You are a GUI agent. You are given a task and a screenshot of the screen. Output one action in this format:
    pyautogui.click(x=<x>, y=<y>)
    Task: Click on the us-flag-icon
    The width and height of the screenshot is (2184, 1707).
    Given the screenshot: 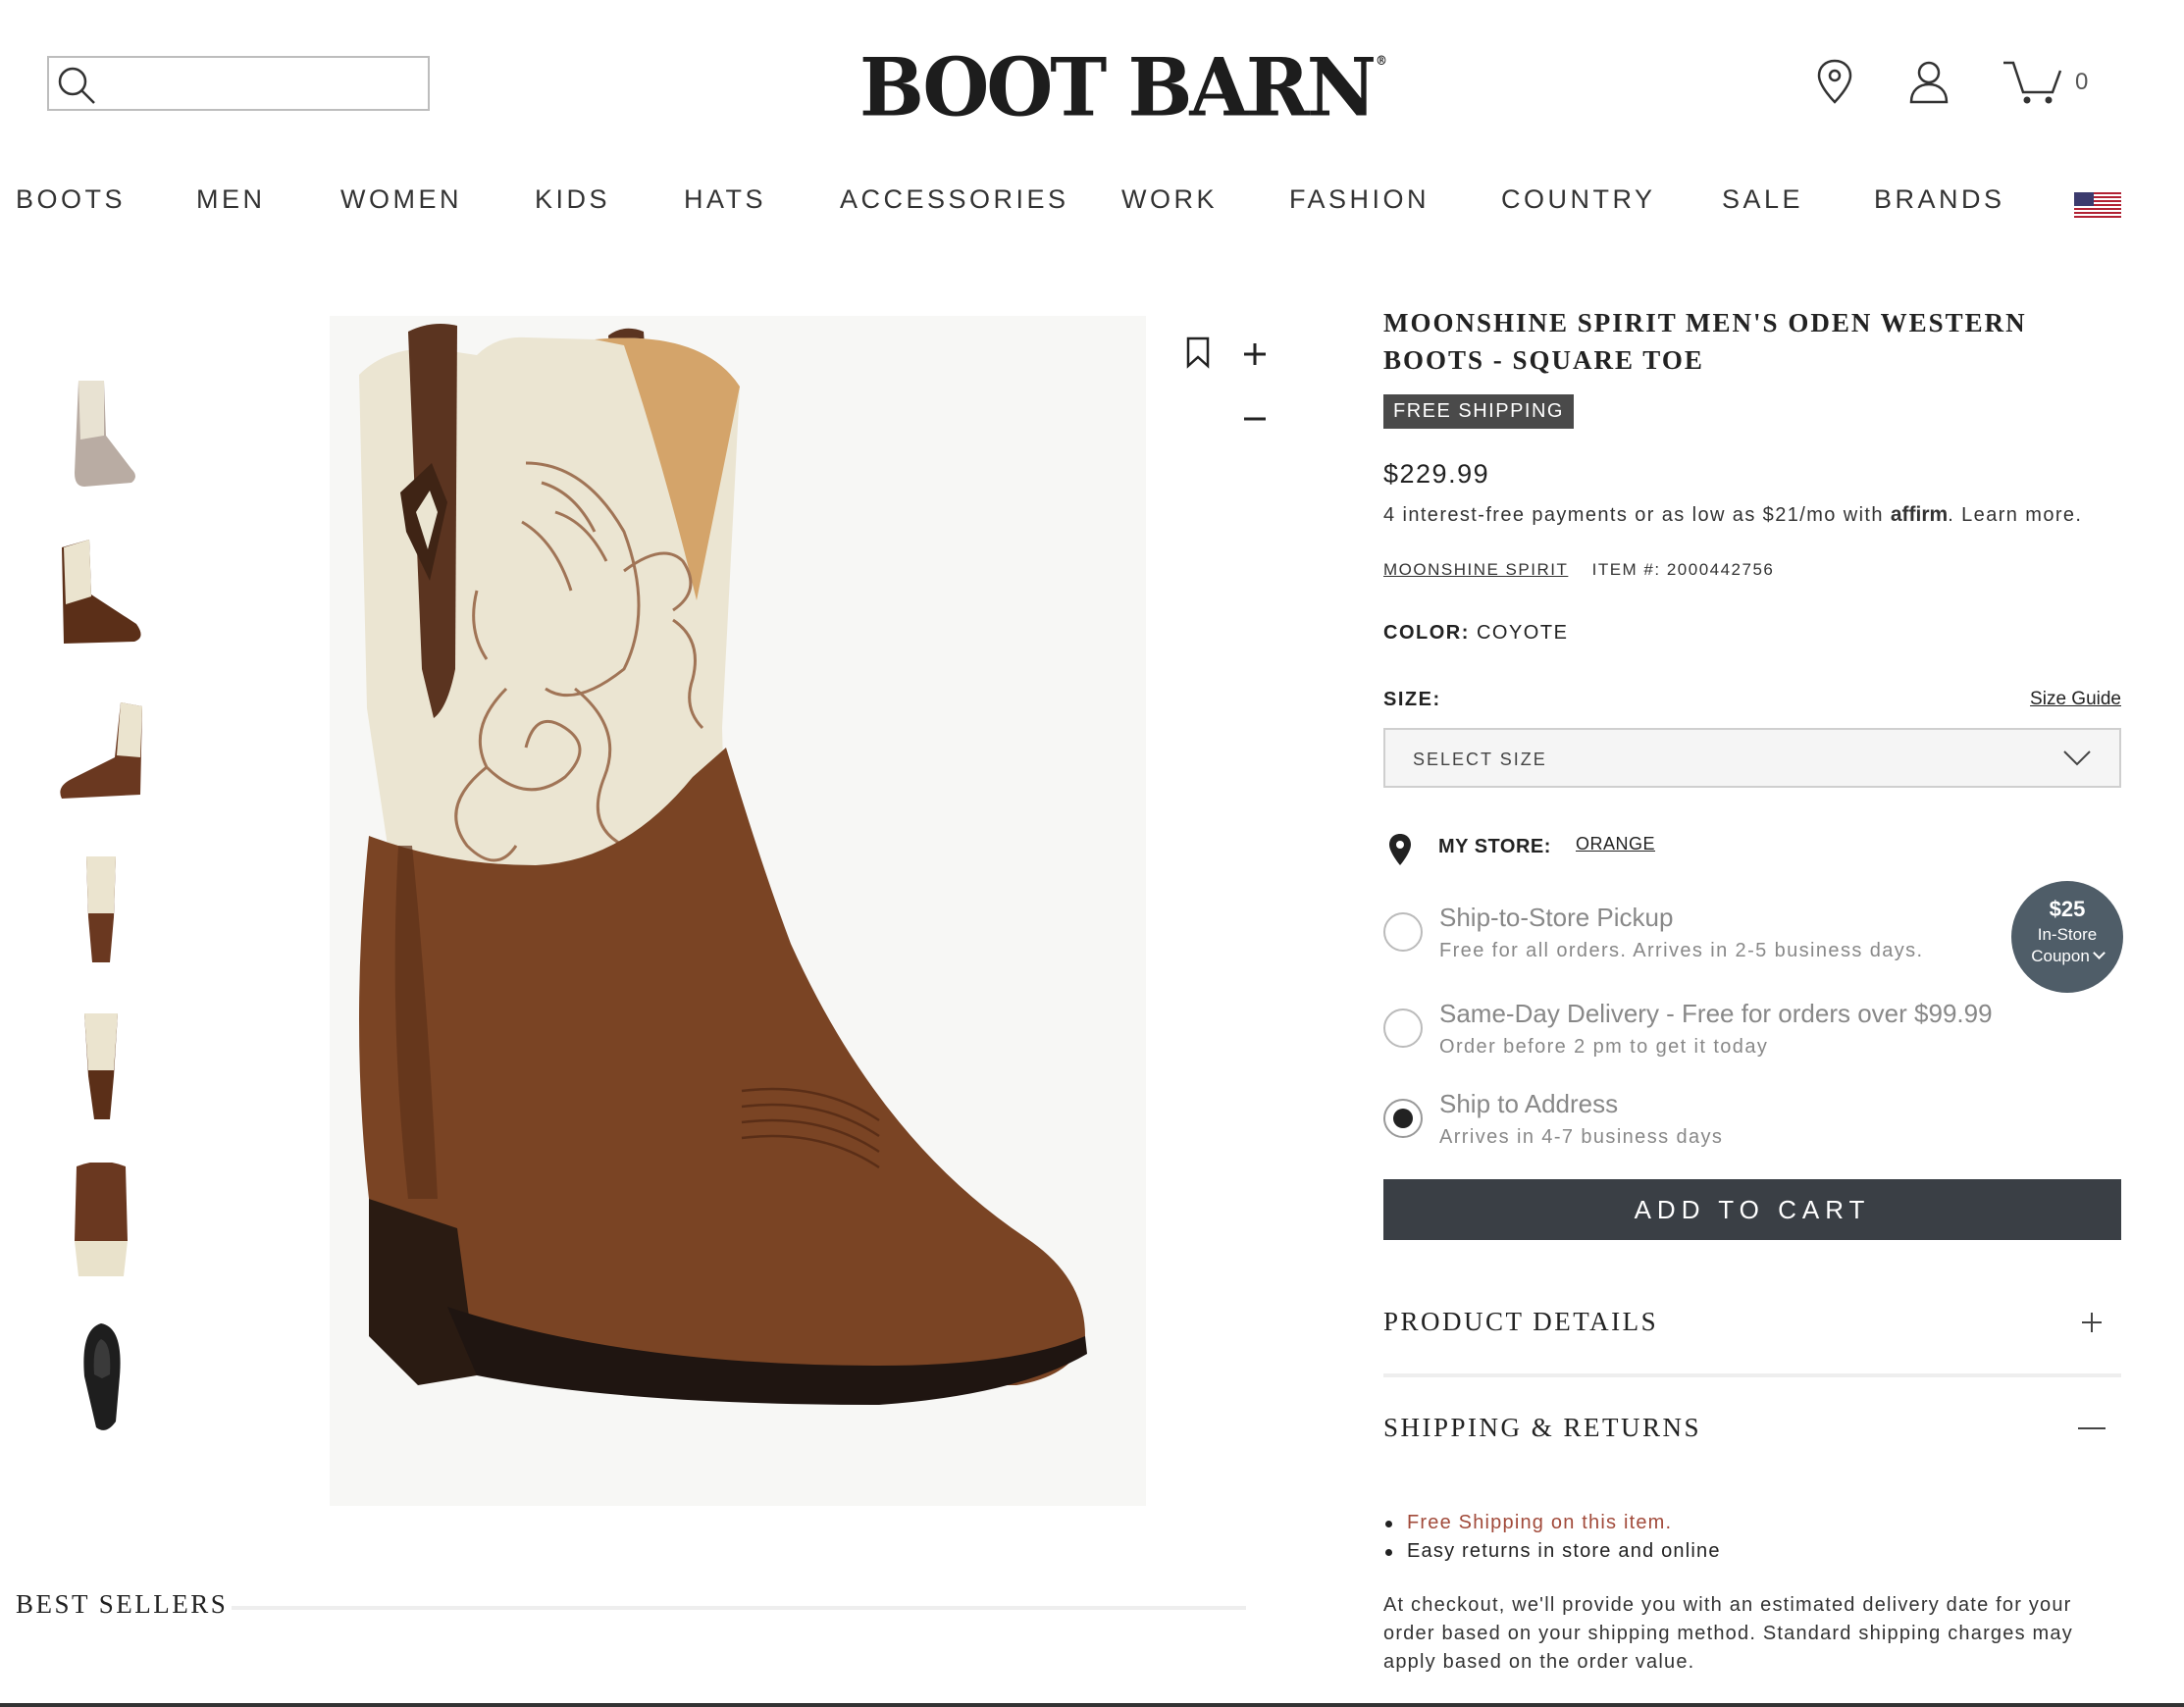 What is the action you would take?
    pyautogui.click(x=2097, y=205)
    